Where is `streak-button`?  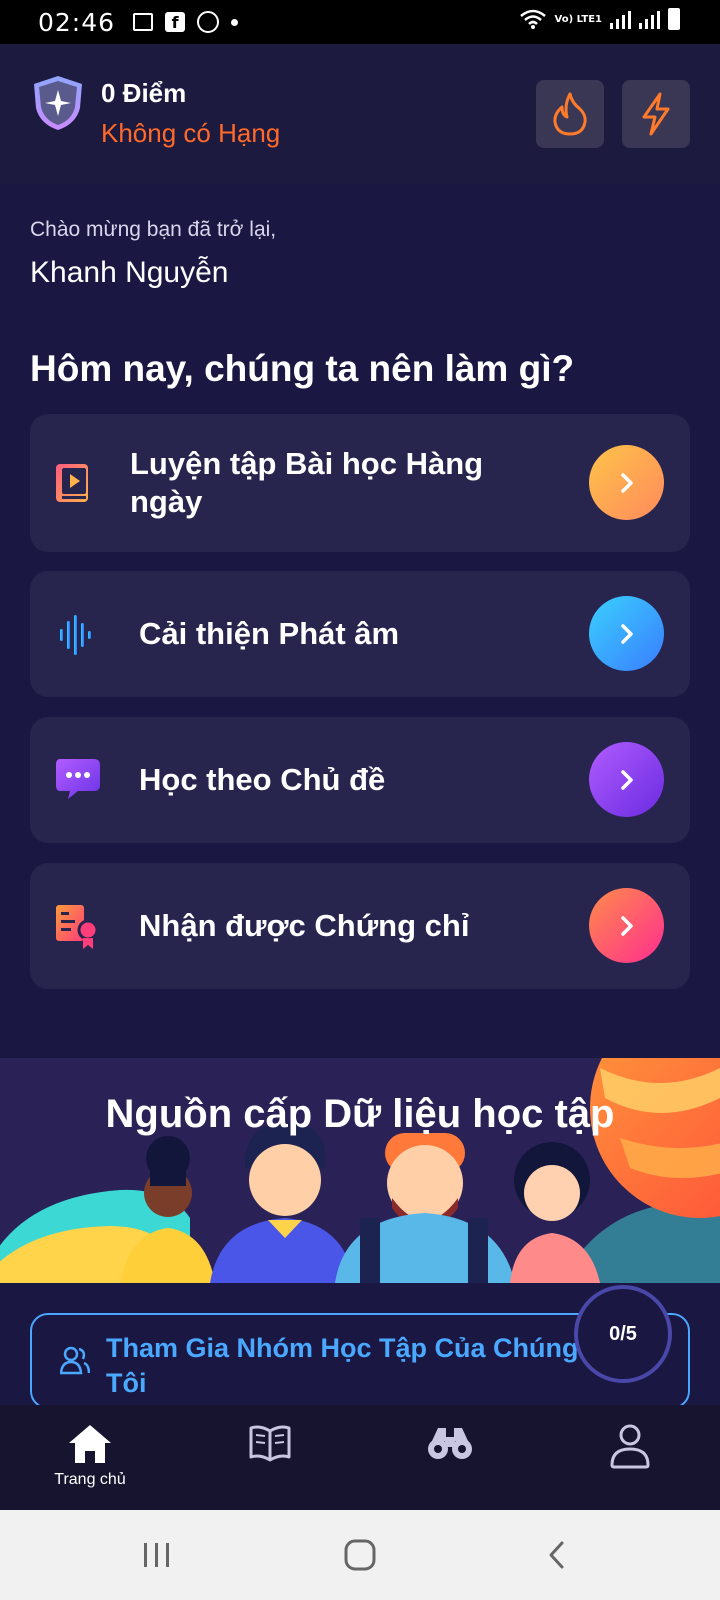 streak-button is located at coordinates (570, 114).